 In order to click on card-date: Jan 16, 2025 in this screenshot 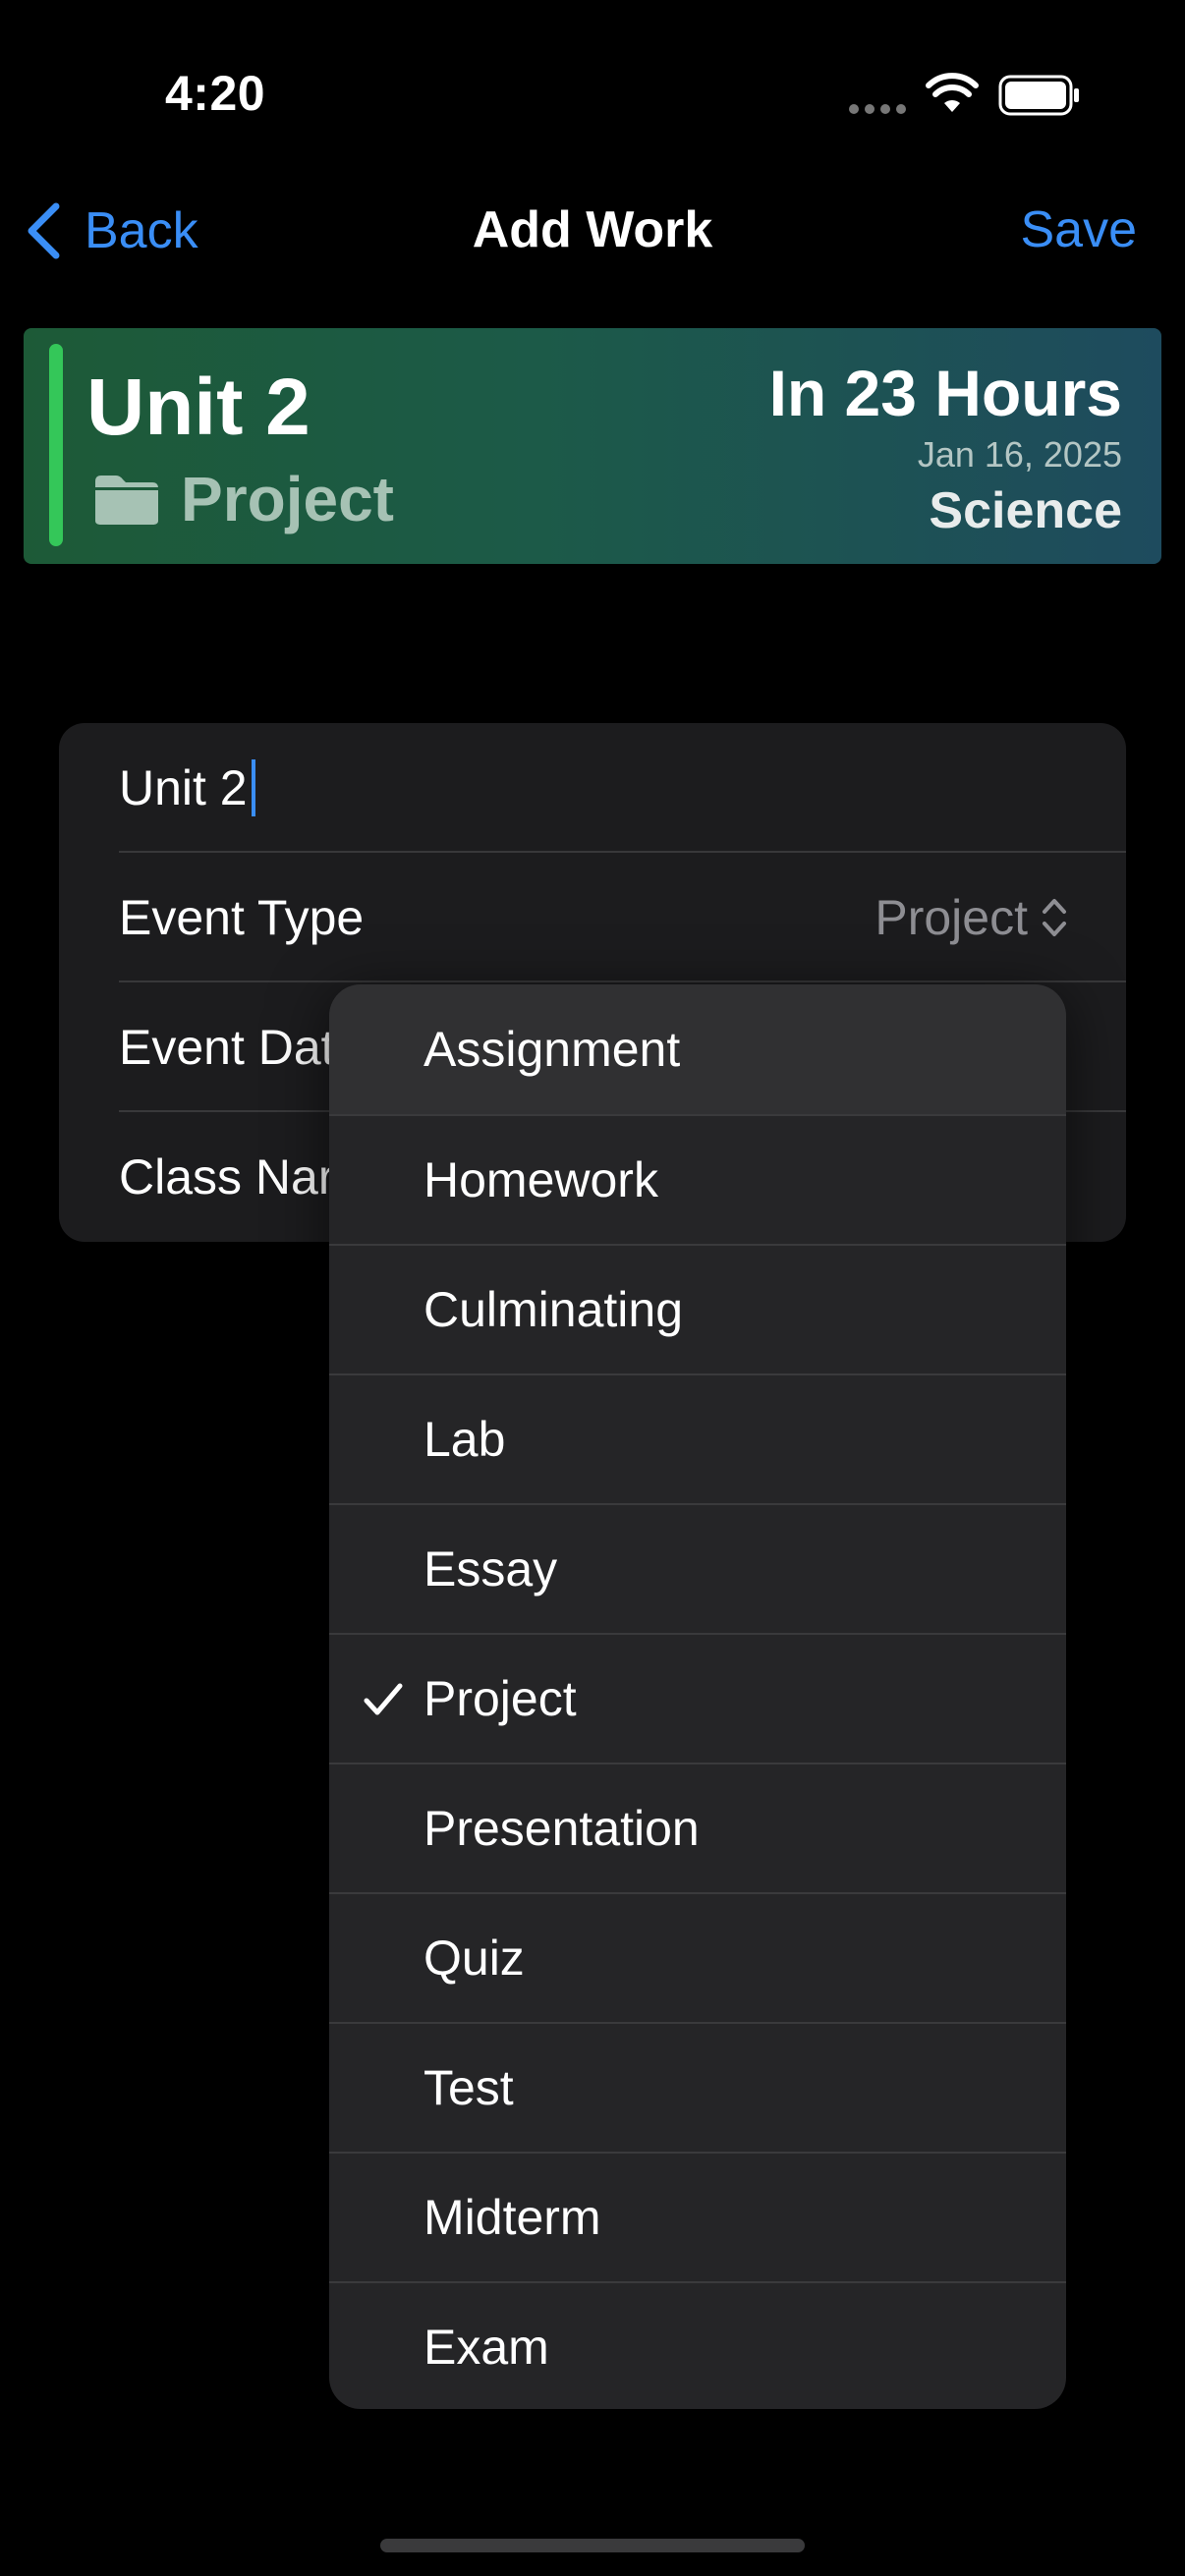, I will do `click(1020, 454)`.